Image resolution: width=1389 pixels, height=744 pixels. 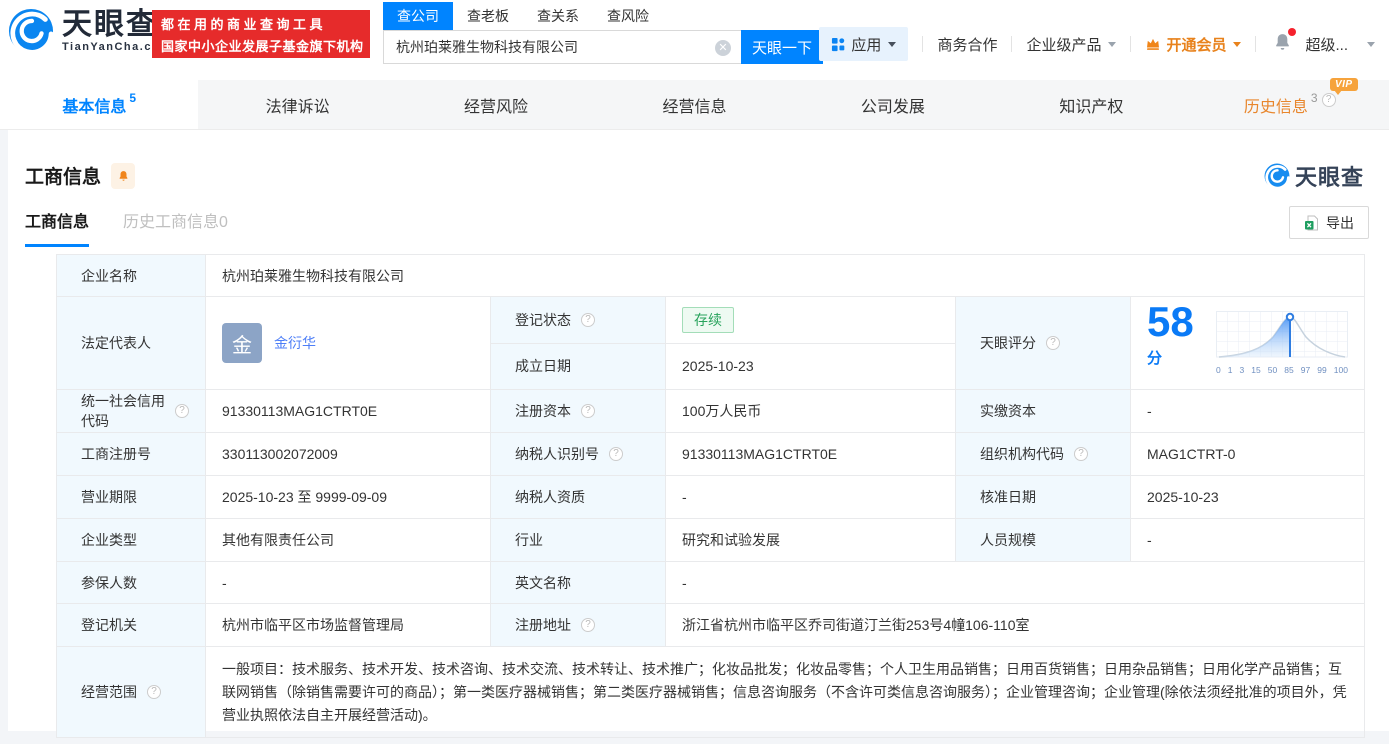 I want to click on promo-line2: 国家中小企业发展子基金旗下机构, so click(x=262, y=46).